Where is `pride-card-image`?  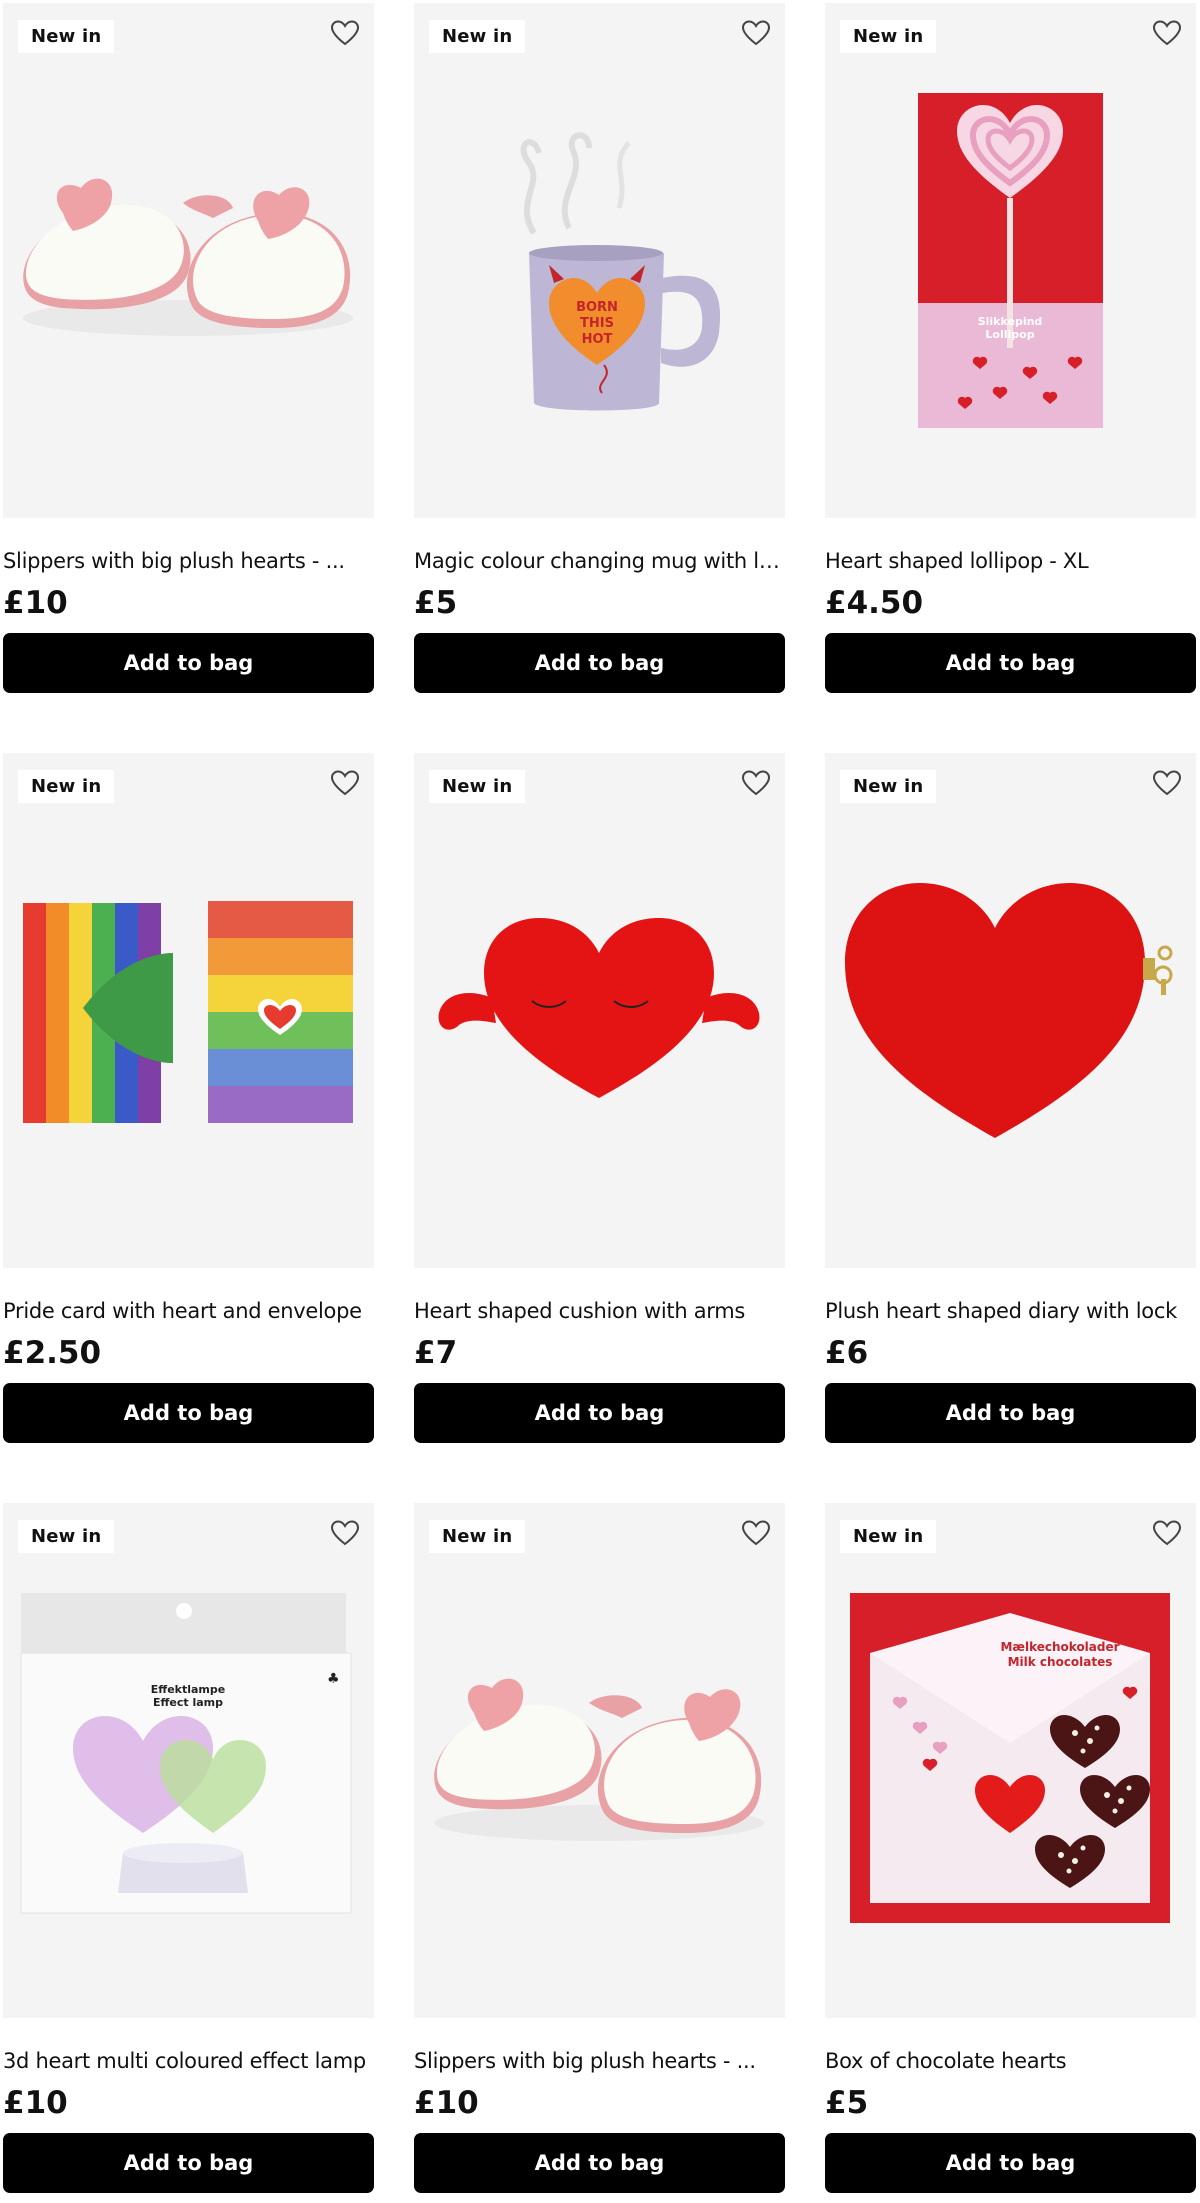 pride-card-image is located at coordinates (188, 1012).